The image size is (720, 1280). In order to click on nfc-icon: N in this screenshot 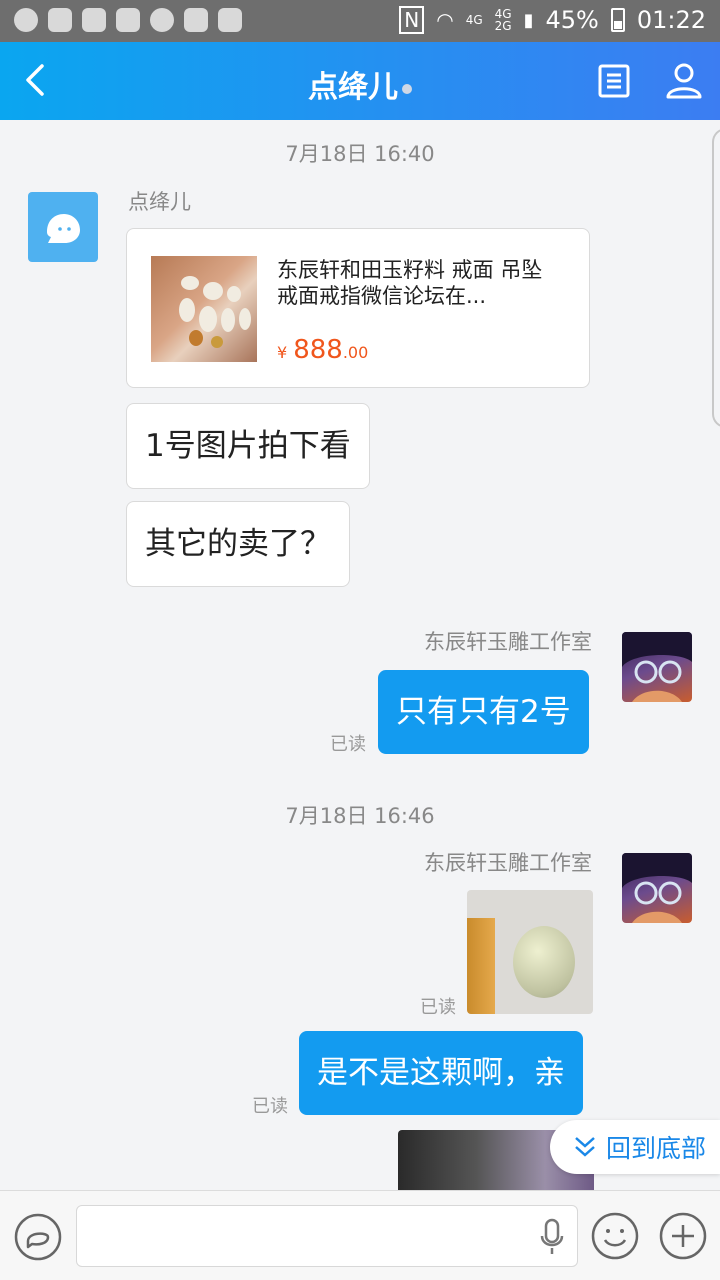, I will do `click(412, 20)`.